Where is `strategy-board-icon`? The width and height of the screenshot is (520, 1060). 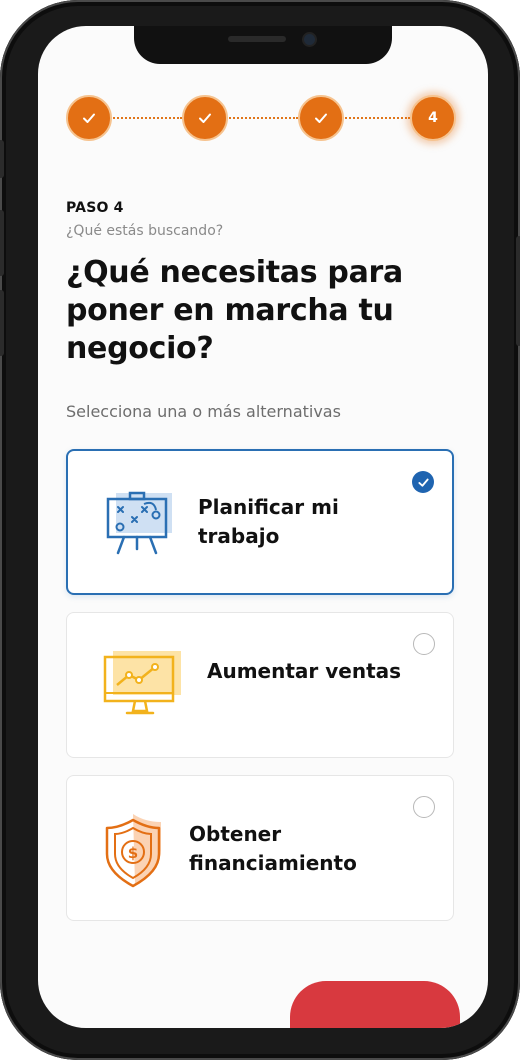 strategy-board-icon is located at coordinates (139, 523).